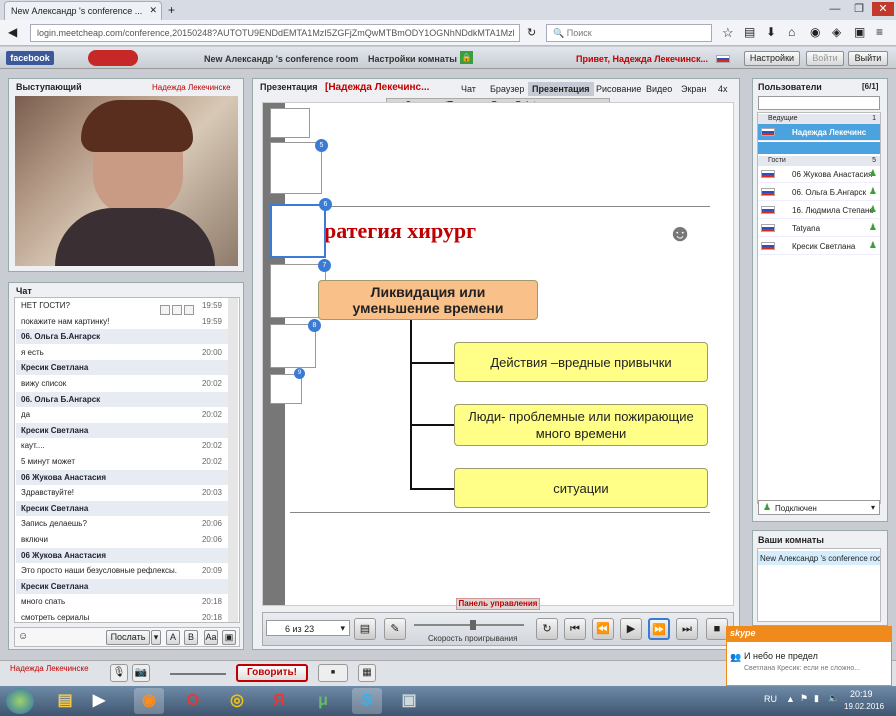 The width and height of the screenshot is (896, 716). What do you see at coordinates (473, 625) in the screenshot?
I see `speed-slider-handle` at bounding box center [473, 625].